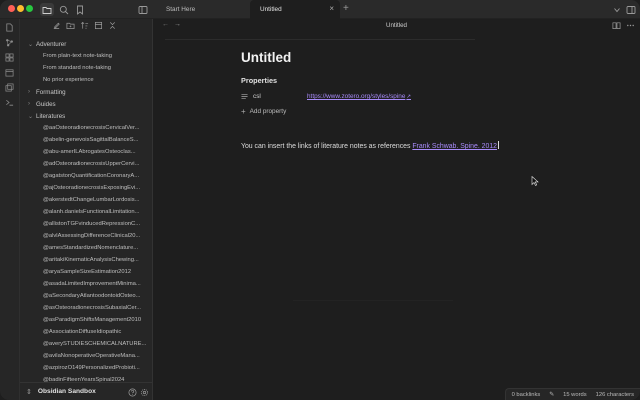 The image size is (640, 400). I want to click on backlinks-count: 0 backlinks, so click(526, 395).